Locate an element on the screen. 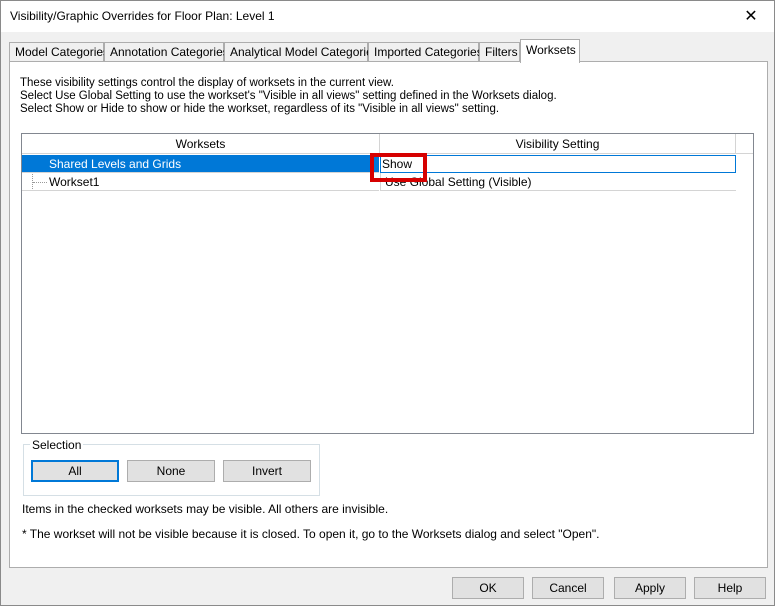  tab-imported-categories: Imported Categories is located at coordinates (425, 52).